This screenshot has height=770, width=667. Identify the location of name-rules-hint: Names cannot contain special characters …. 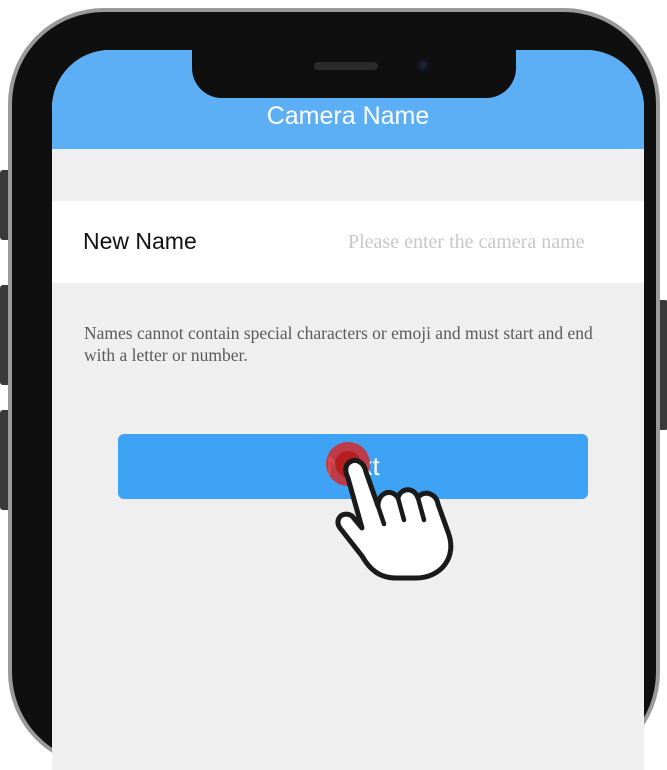
(338, 344).